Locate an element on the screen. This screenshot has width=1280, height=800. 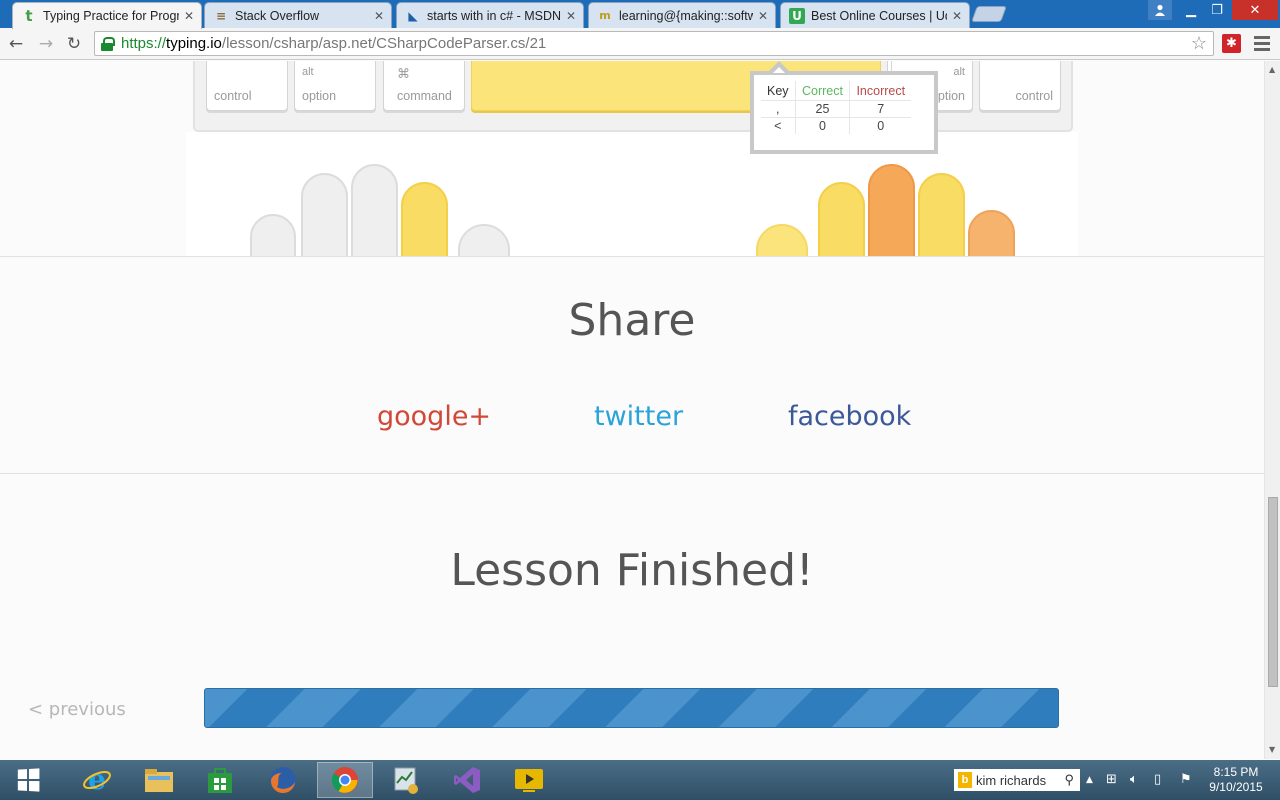
start-button is located at coordinates (28, 780).